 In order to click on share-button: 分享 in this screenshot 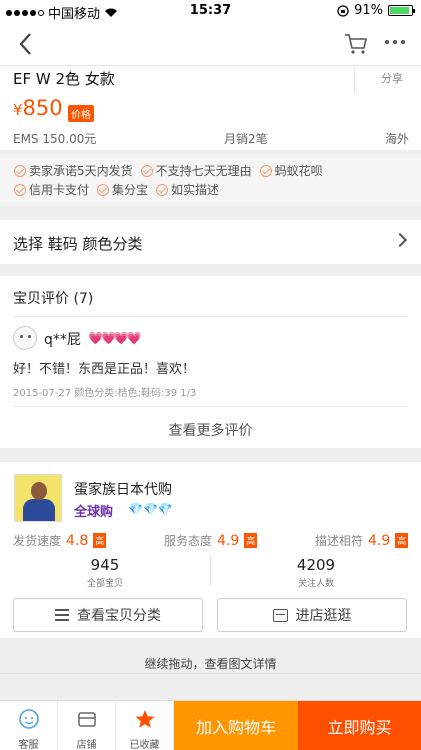, I will do `click(392, 78)`.